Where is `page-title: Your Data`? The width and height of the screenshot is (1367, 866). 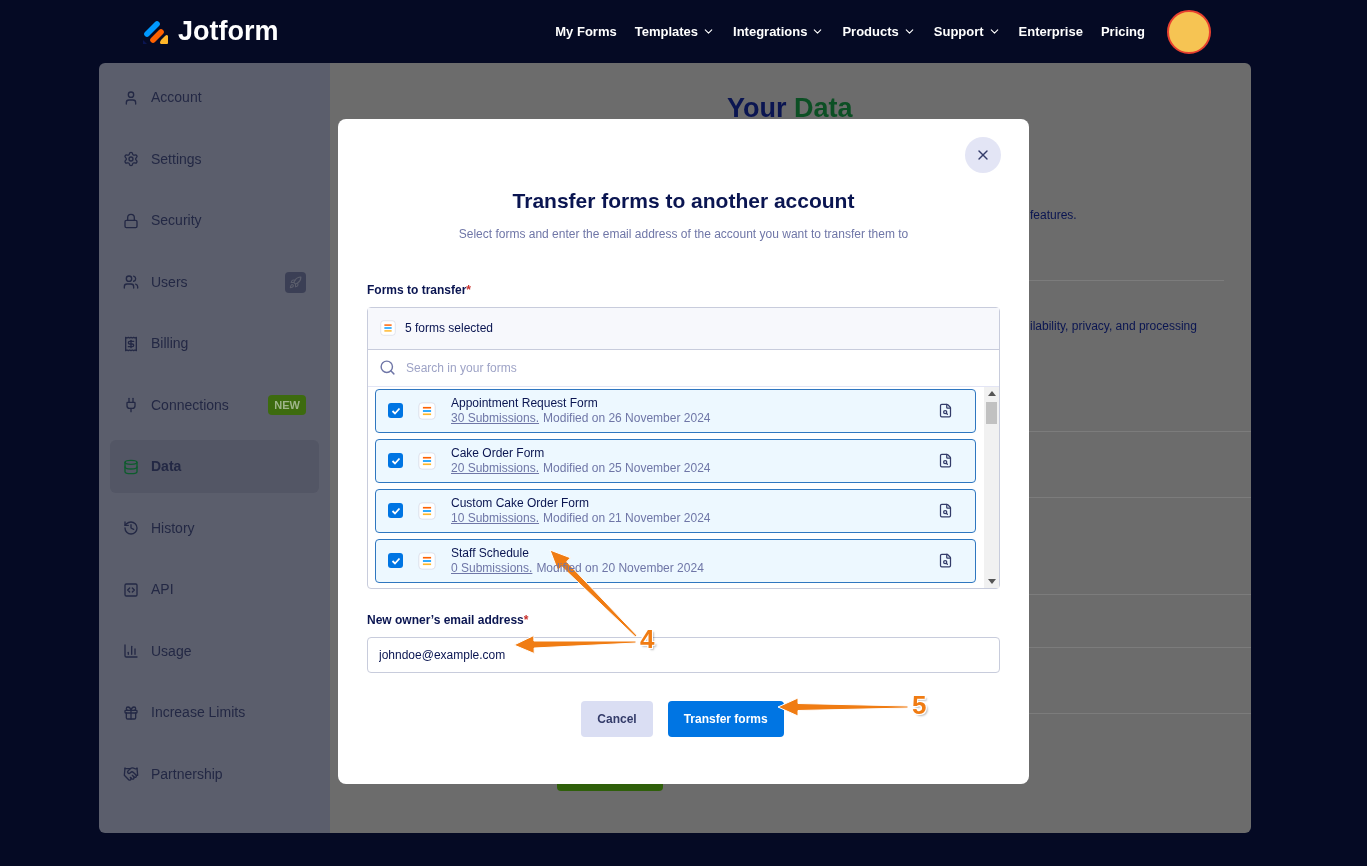 page-title: Your Data is located at coordinates (790, 108).